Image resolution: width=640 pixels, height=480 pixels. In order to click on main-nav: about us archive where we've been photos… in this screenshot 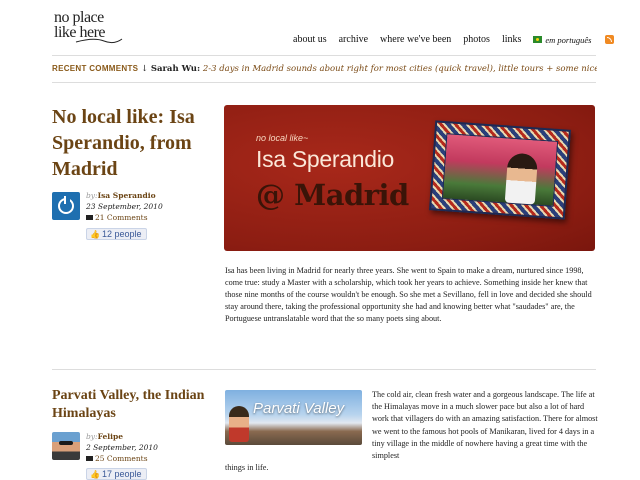, I will do `click(454, 39)`.